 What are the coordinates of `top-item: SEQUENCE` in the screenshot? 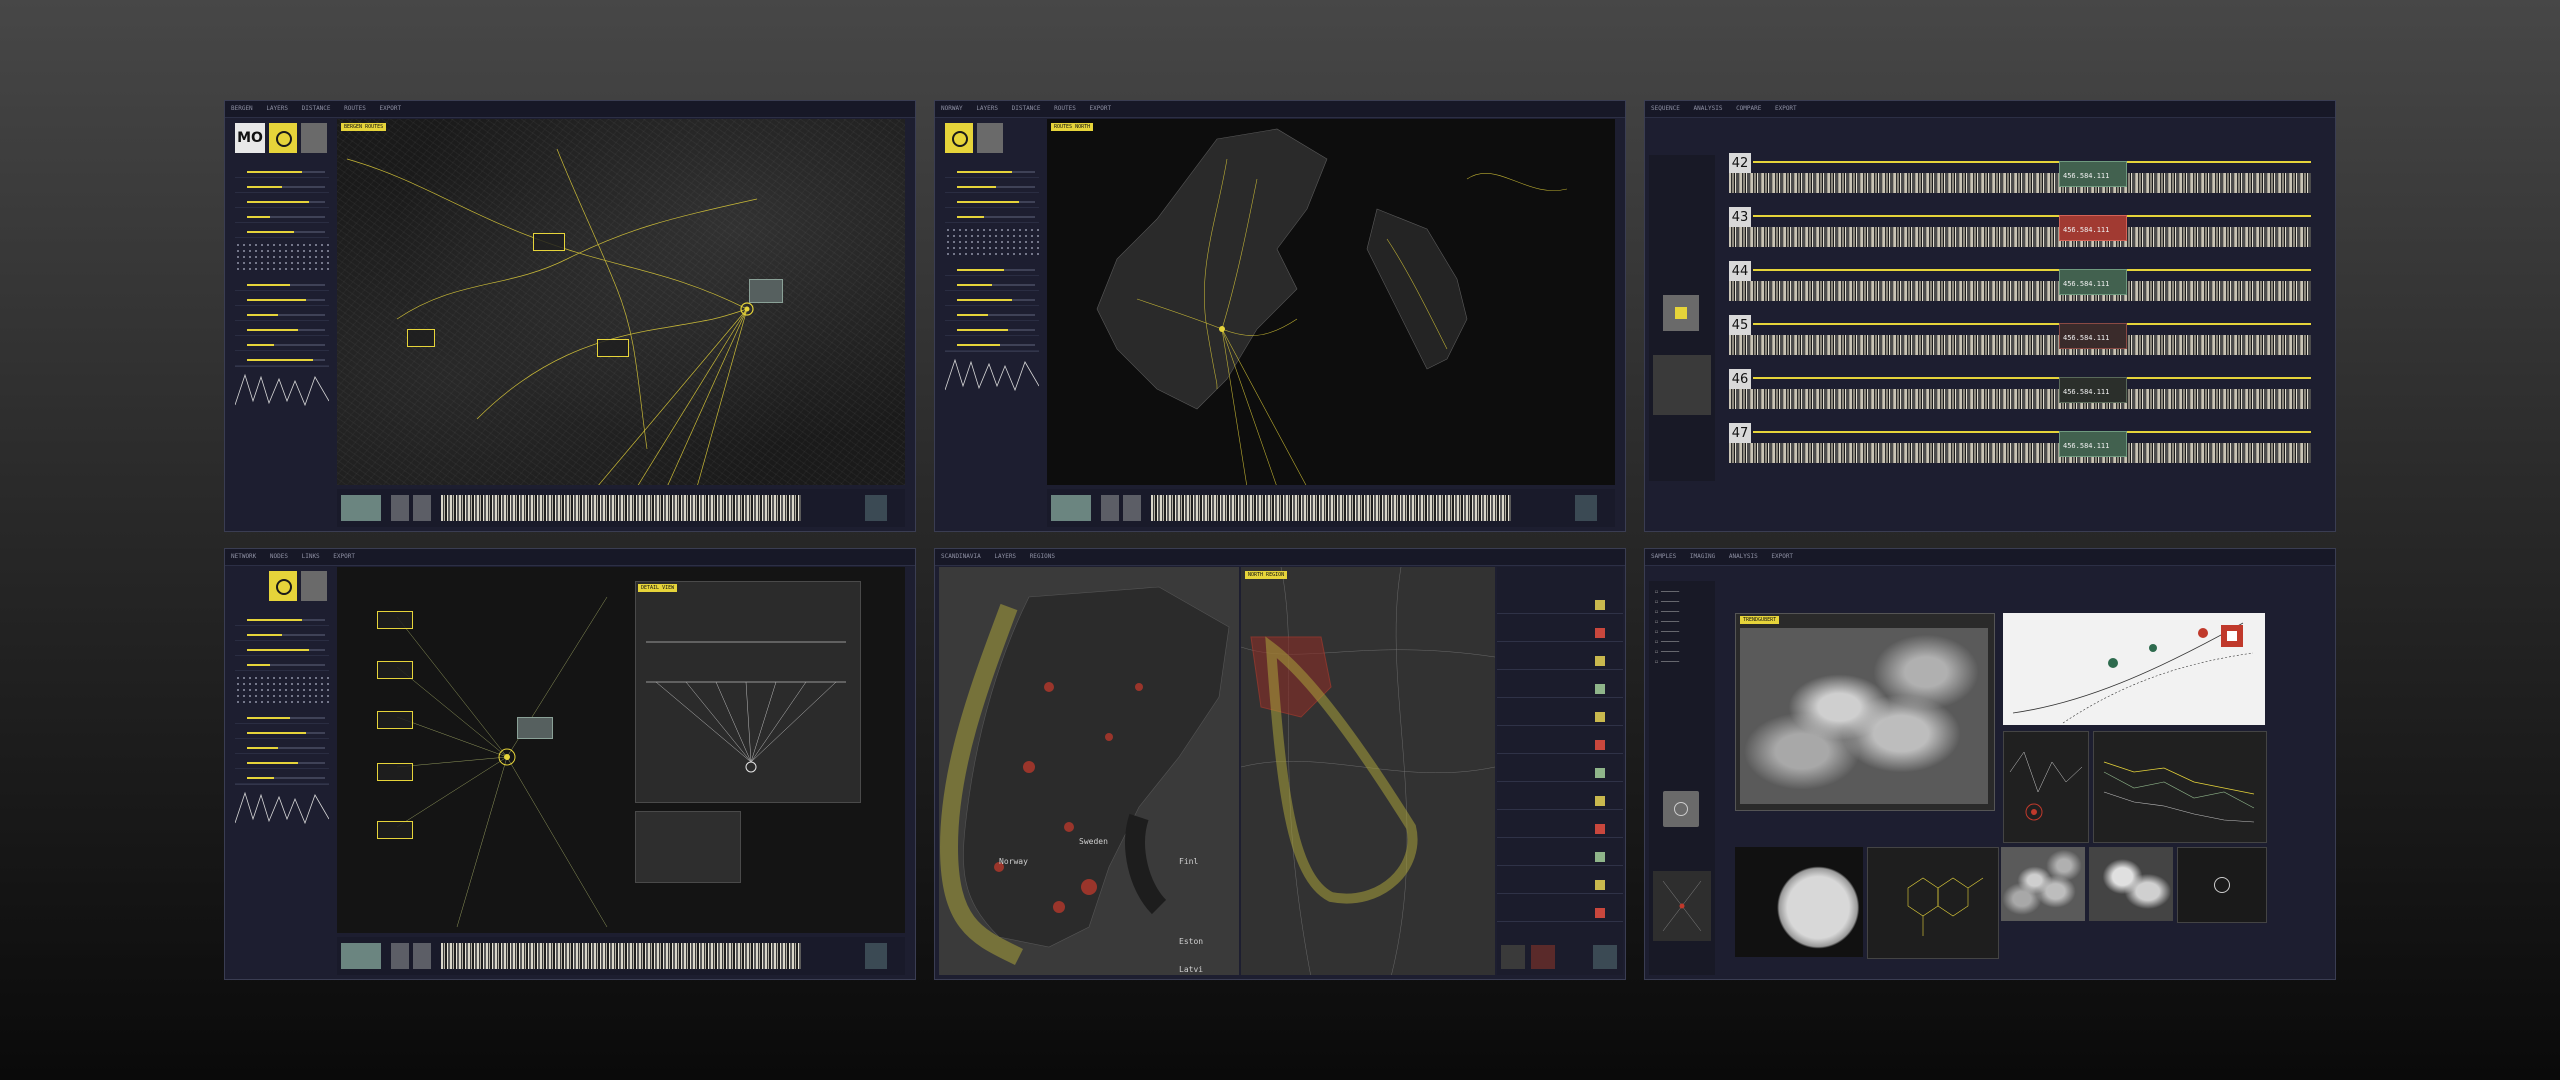 It's located at (1665, 108).